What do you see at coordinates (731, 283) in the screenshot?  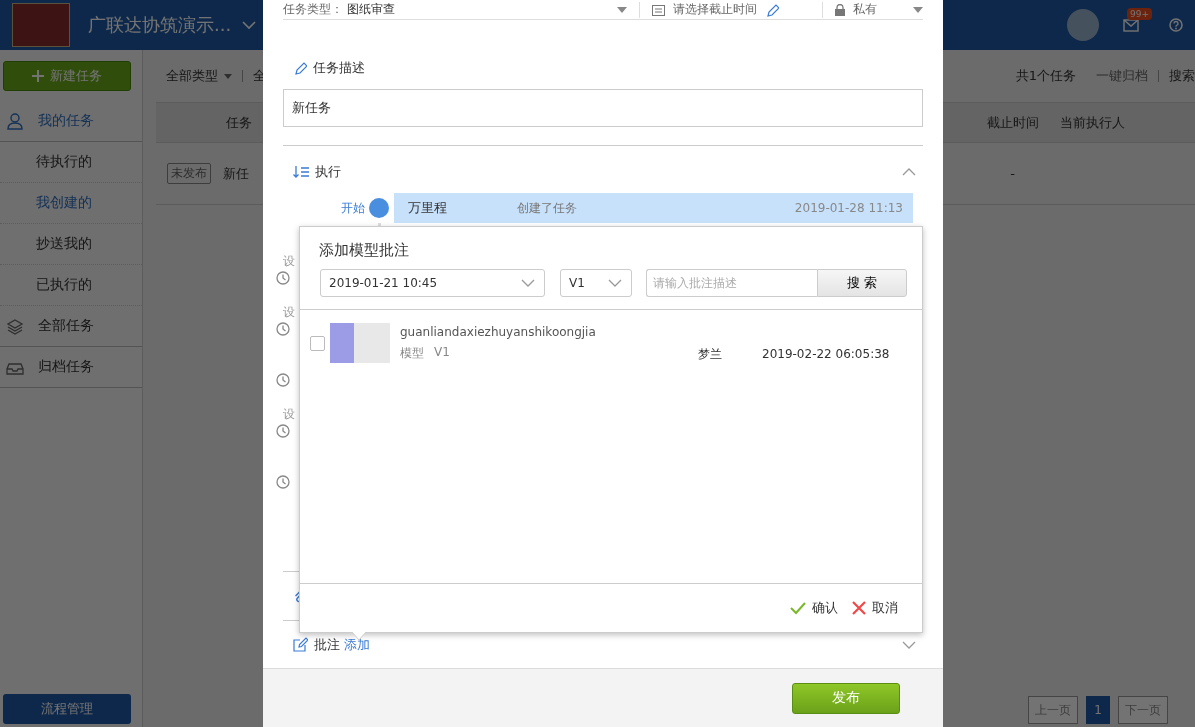 I see `search-field: 请输入批注描述` at bounding box center [731, 283].